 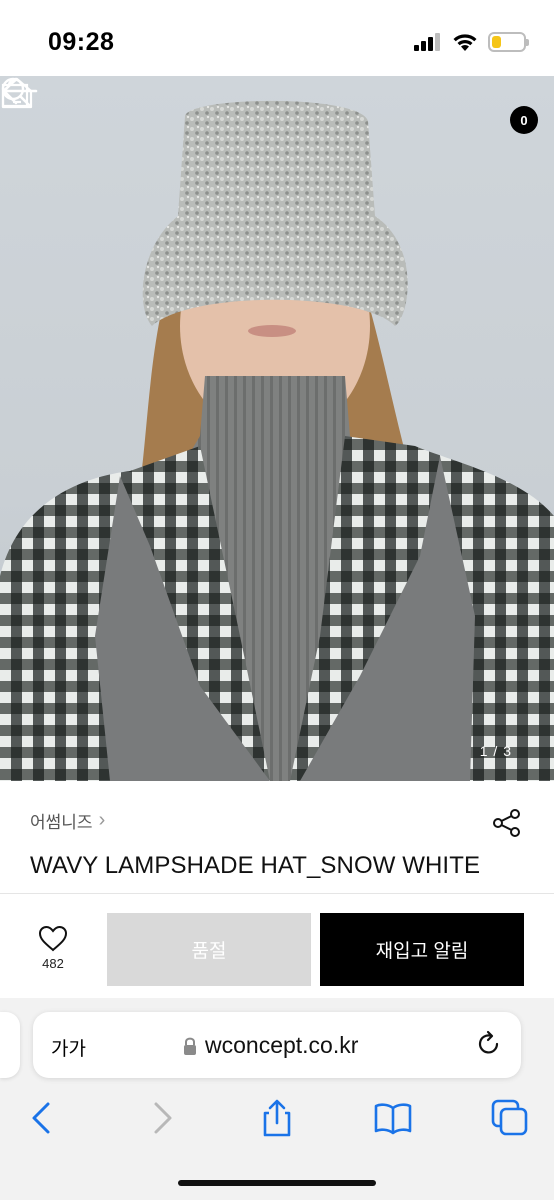 What do you see at coordinates (61, 822) in the screenshot?
I see `brand-name: 어썸니즈` at bounding box center [61, 822].